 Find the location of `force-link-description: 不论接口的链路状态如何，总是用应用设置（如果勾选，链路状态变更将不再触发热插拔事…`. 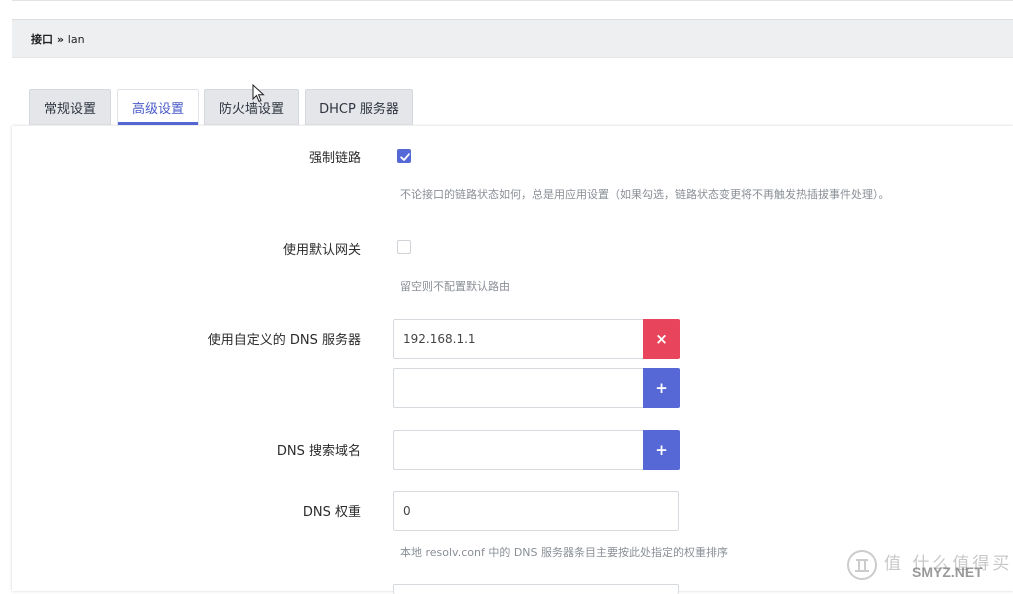

force-link-description: 不论接口的链路状态如何，总是用应用设置（如果勾选，链路状态变更将不再触发热插拔事… is located at coordinates (645, 194).